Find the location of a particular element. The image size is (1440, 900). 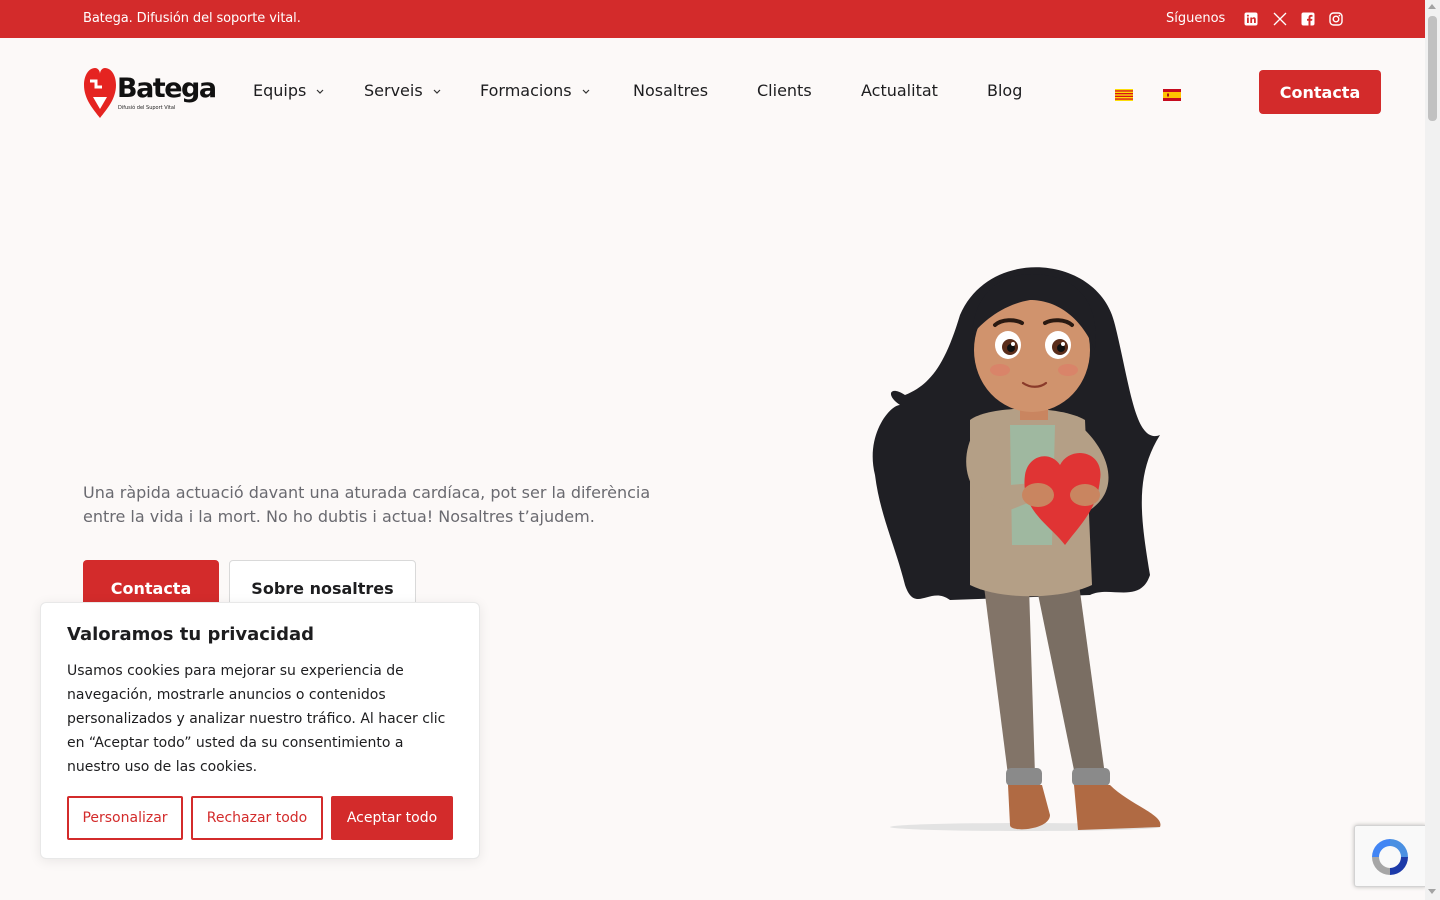

nav-item-actualitat: Actualitat is located at coordinates (899, 90).